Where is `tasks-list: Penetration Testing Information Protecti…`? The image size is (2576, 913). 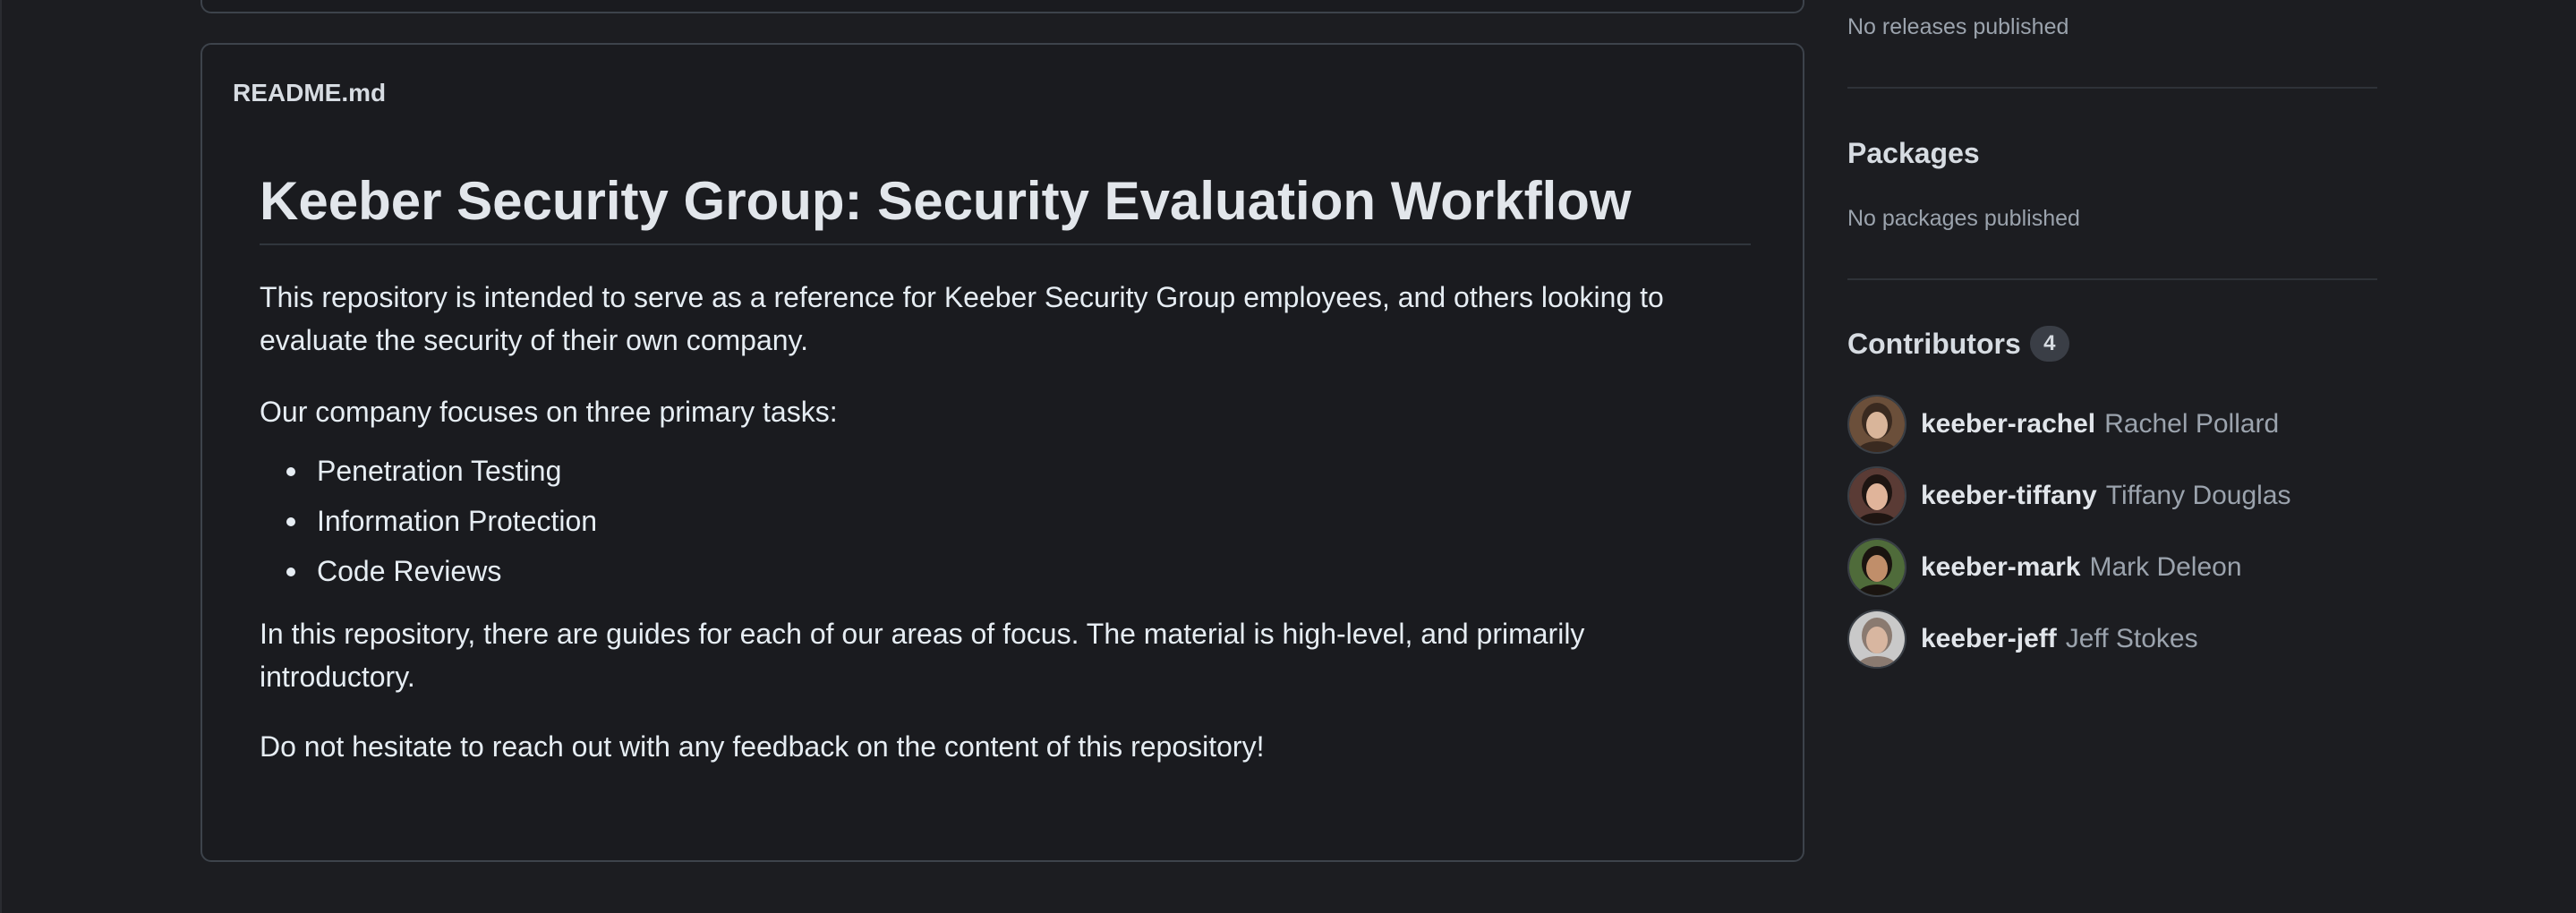 tasks-list: Penetration Testing Information Protecti… is located at coordinates (1005, 521).